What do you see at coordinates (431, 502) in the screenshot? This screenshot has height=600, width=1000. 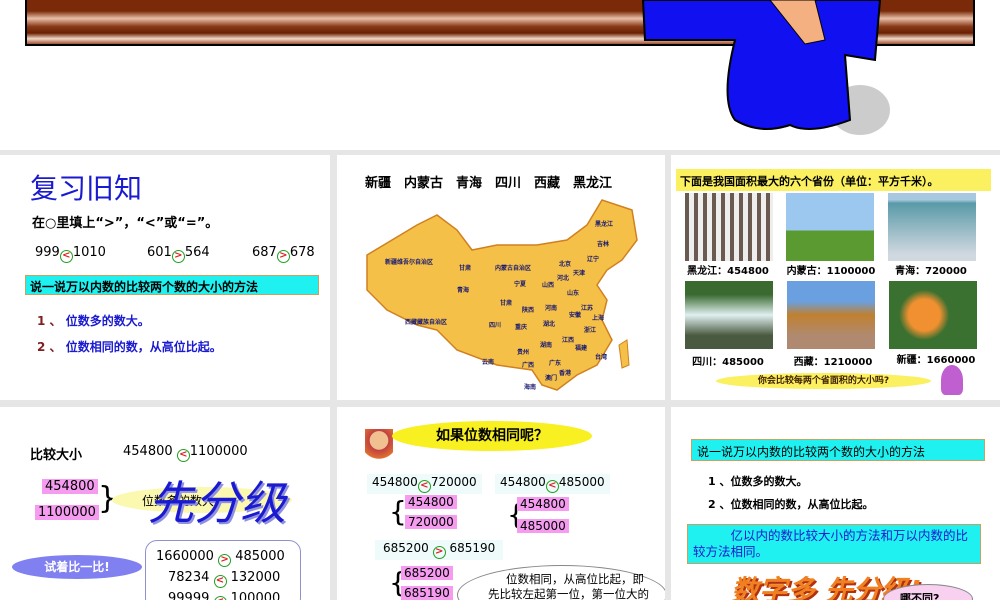 I see `c1-stack-1: 454800` at bounding box center [431, 502].